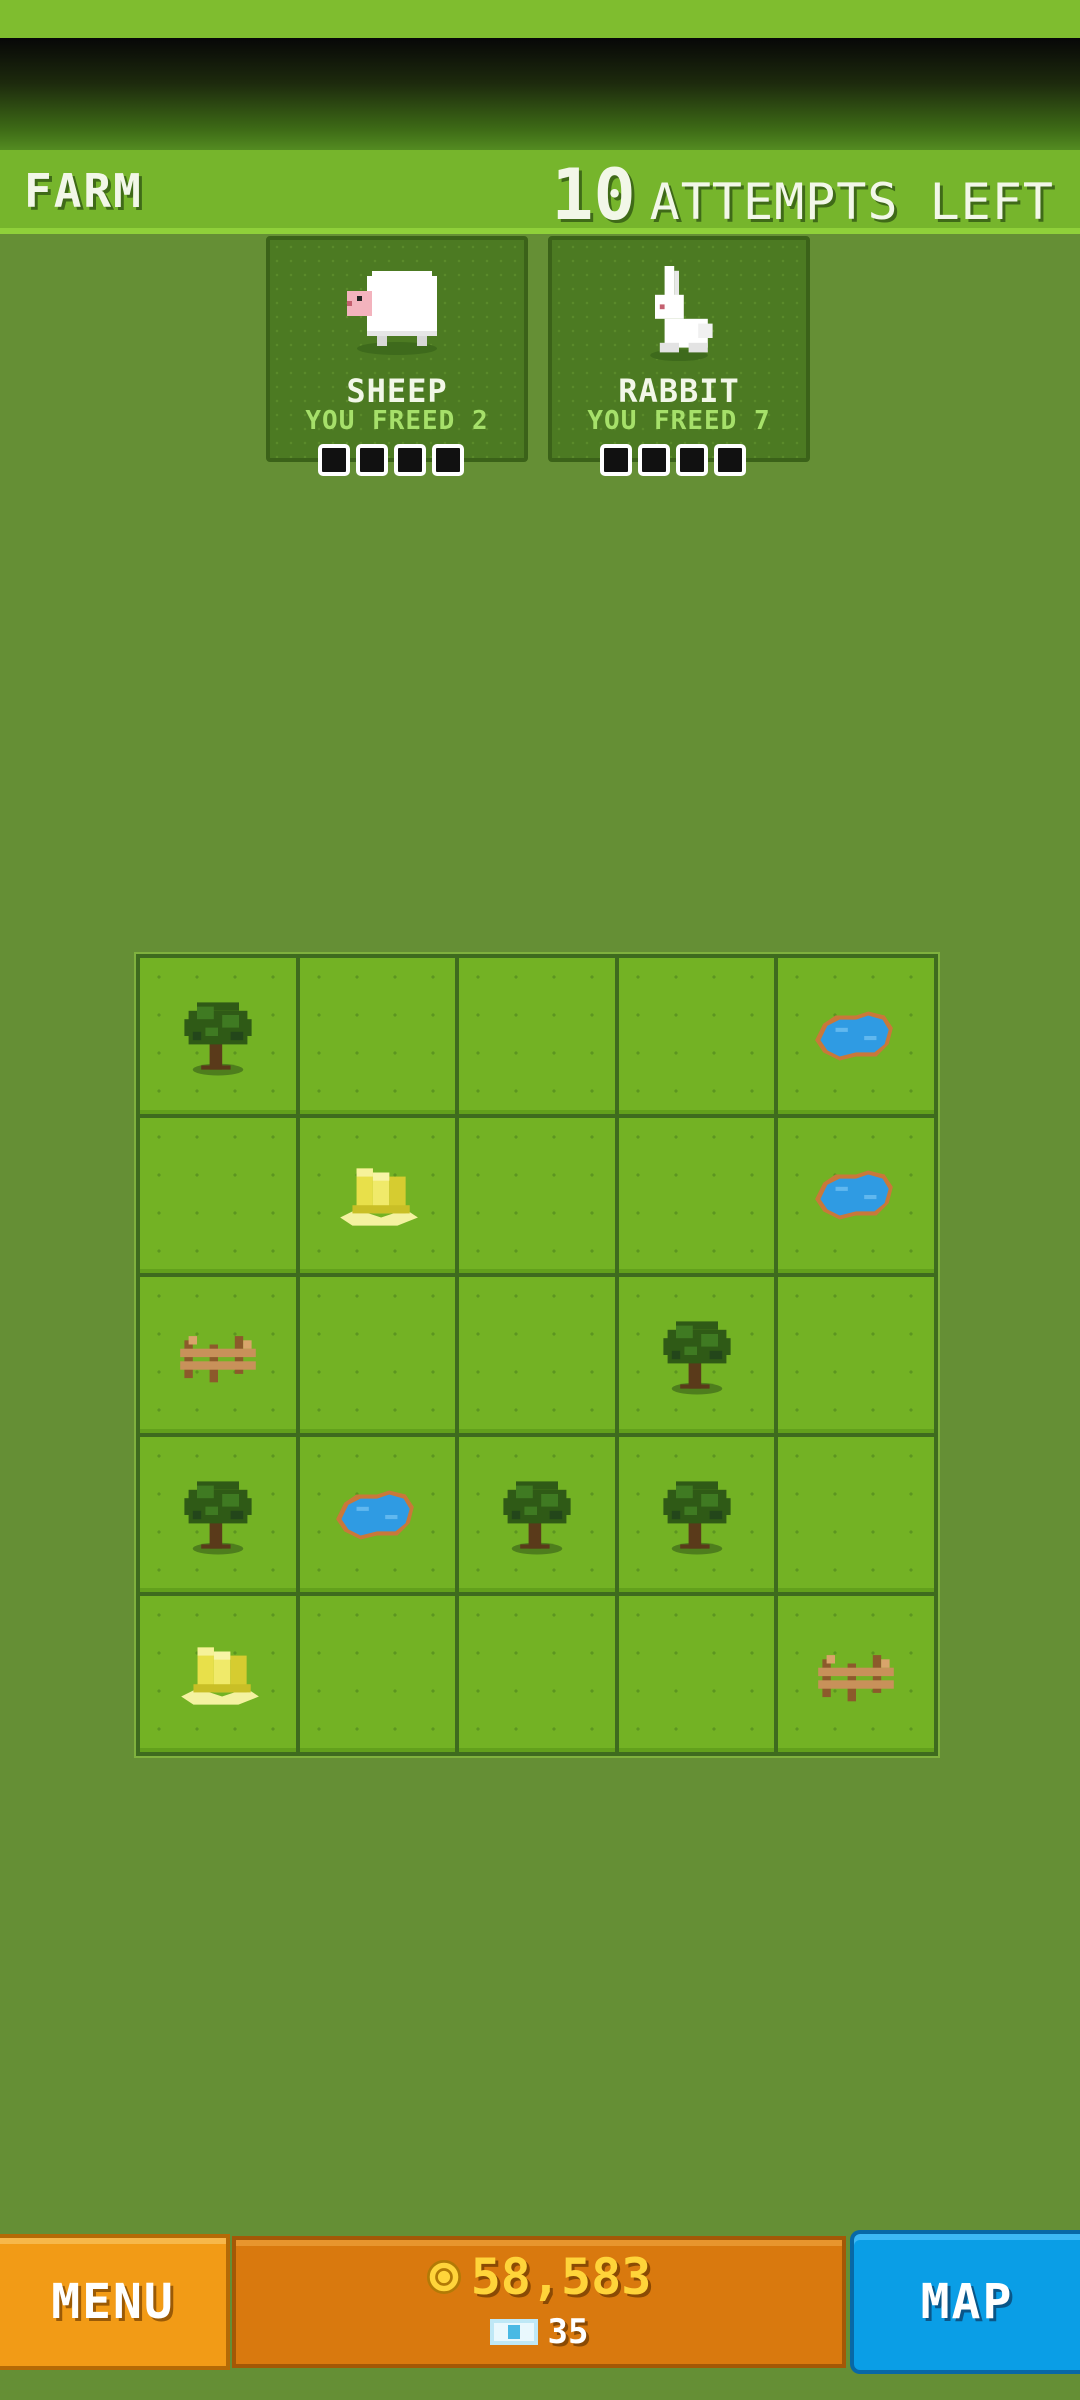 This screenshot has width=1080, height=2400. I want to click on animal-name: RABBIT, so click(679, 391).